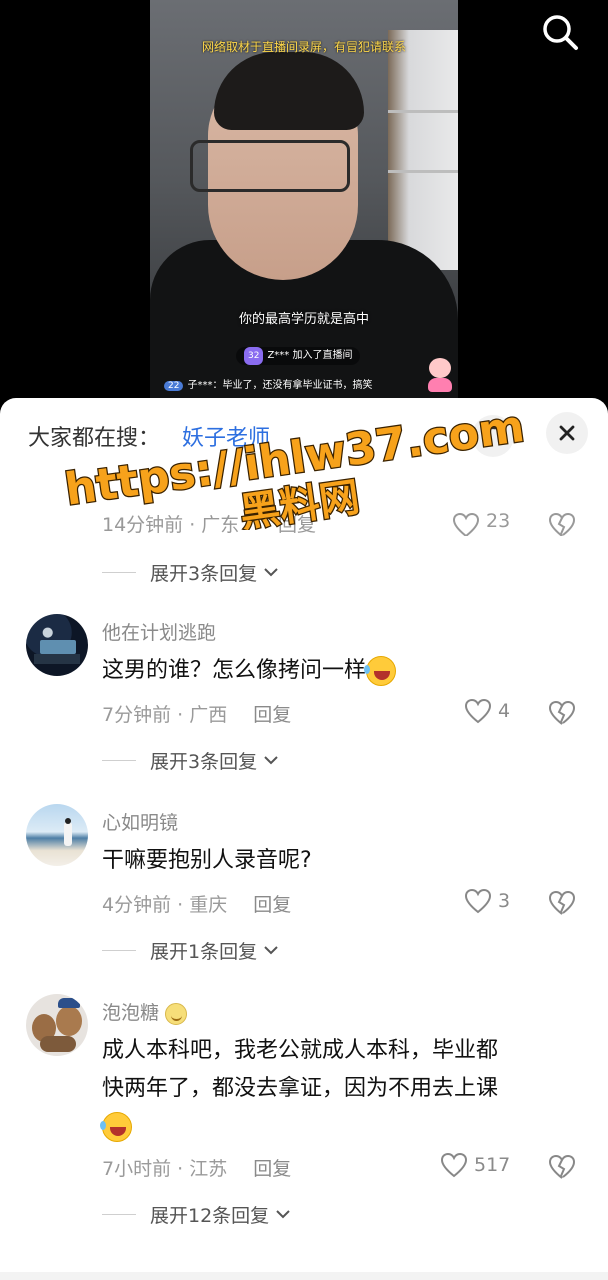  Describe the element at coordinates (504, 711) in the screenshot. I see `like-count: 4` at that location.